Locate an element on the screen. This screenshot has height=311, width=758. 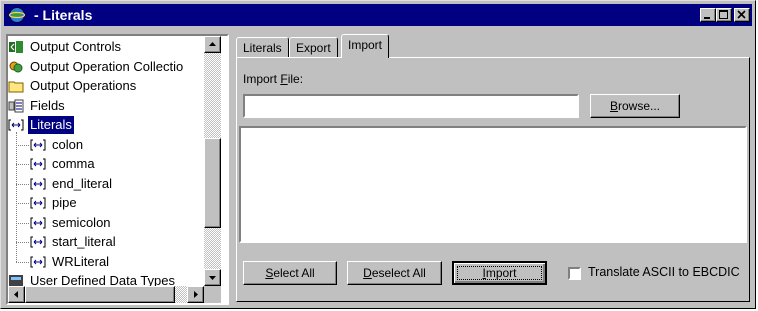
tab-literals: Literals is located at coordinates (262, 47).